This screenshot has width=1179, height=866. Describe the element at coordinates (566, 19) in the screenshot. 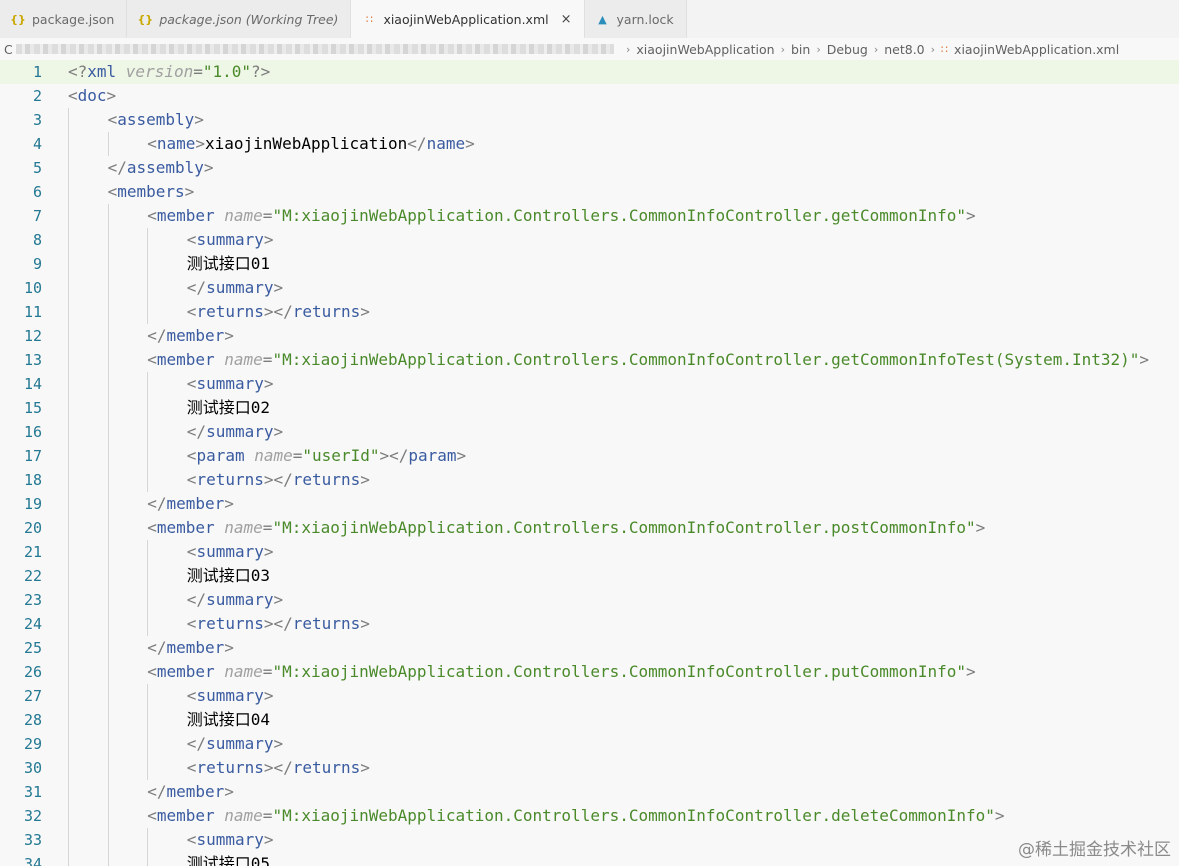

I see `close-icon: ×` at that location.